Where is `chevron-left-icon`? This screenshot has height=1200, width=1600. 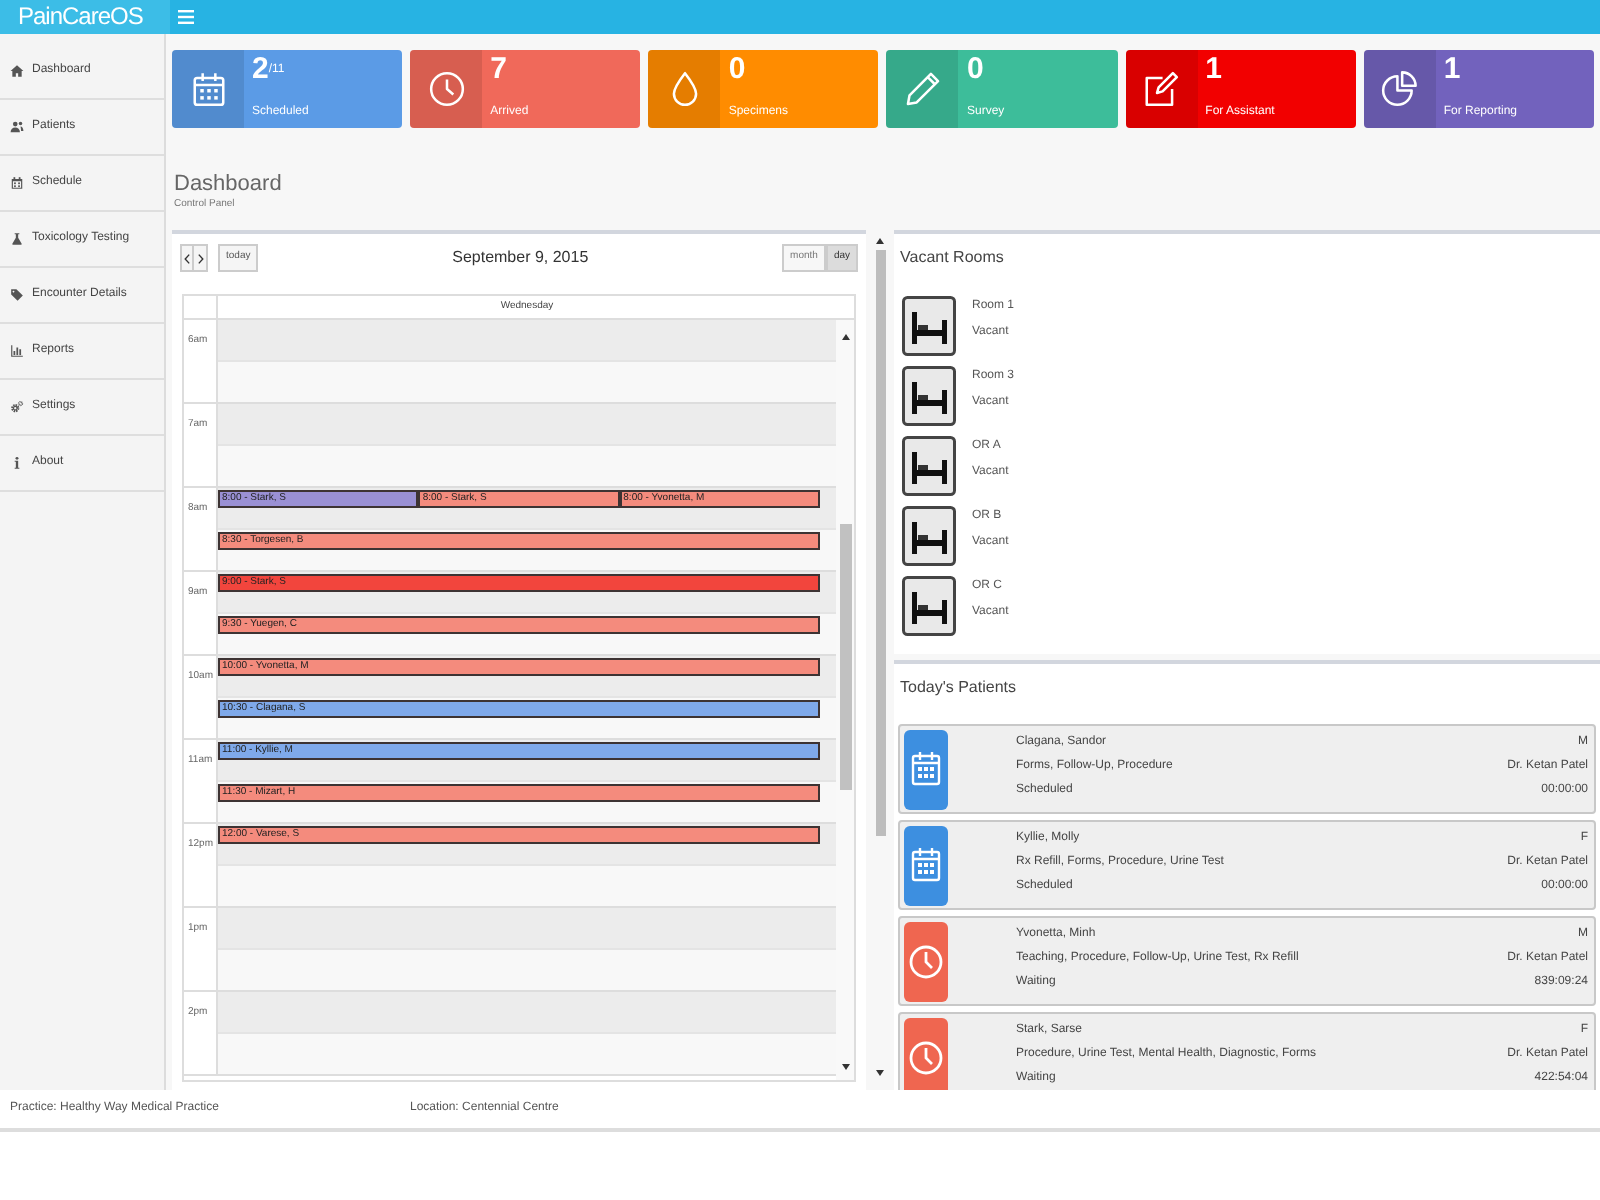
chevron-left-icon is located at coordinates (187, 258).